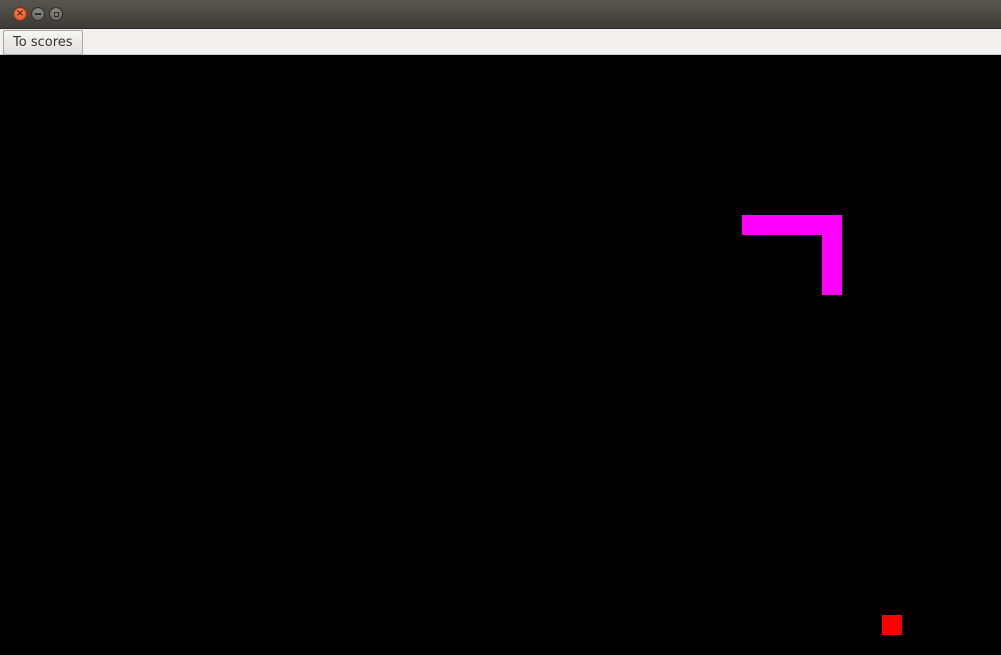 The image size is (1001, 655). I want to click on close-icon: ×, so click(20, 14).